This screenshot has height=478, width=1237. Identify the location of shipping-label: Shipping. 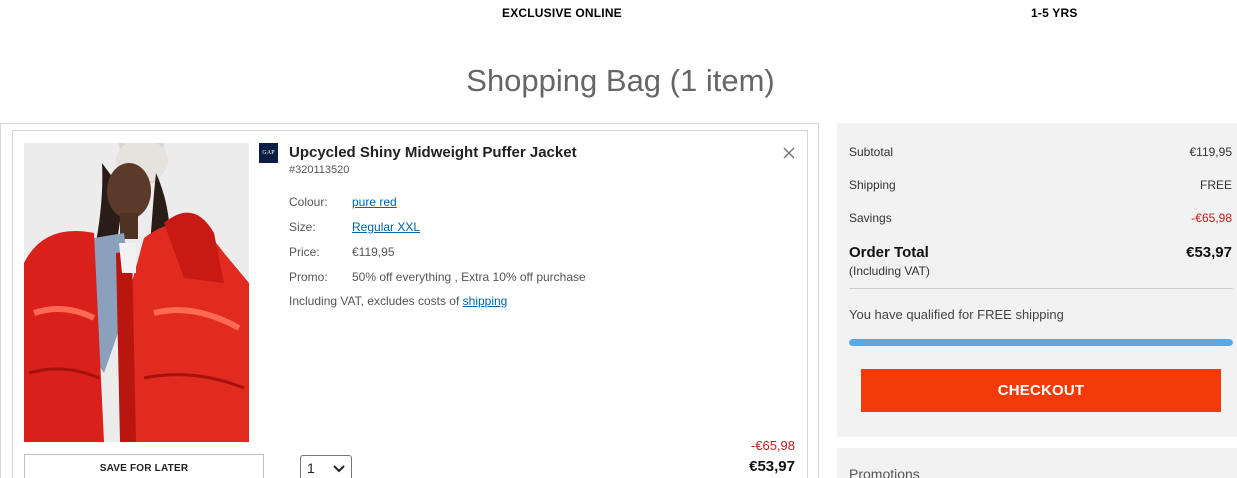
(872, 185).